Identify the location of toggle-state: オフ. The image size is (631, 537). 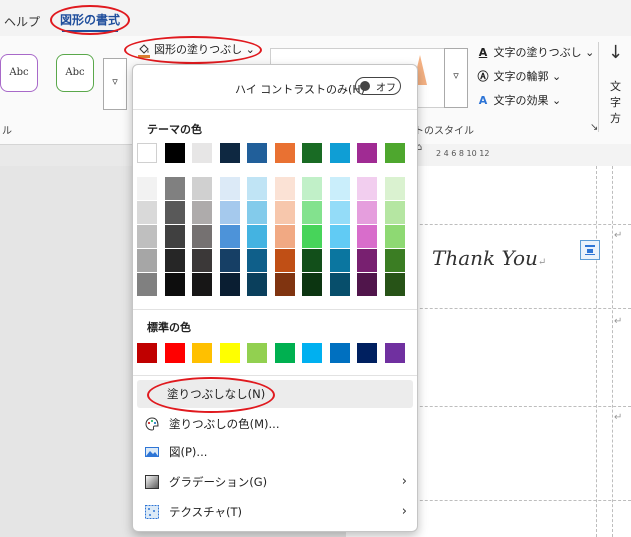
(386, 88).